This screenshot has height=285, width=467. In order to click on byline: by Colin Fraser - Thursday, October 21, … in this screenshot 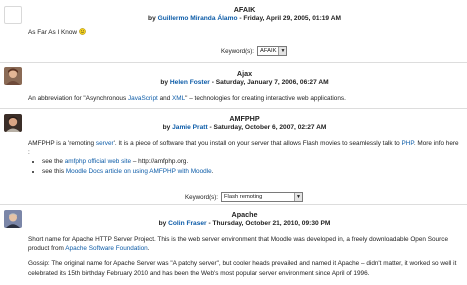, I will do `click(244, 223)`.